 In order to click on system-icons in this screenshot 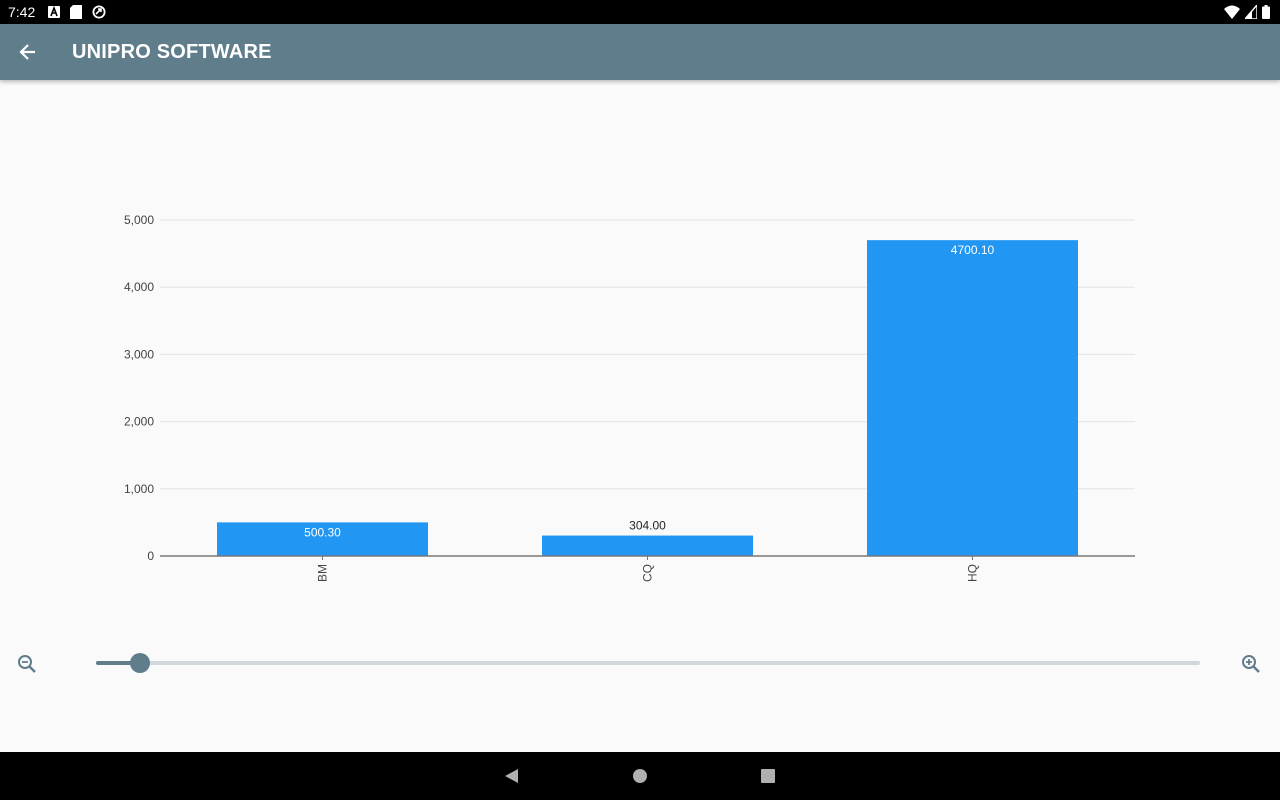, I will do `click(1247, 12)`.